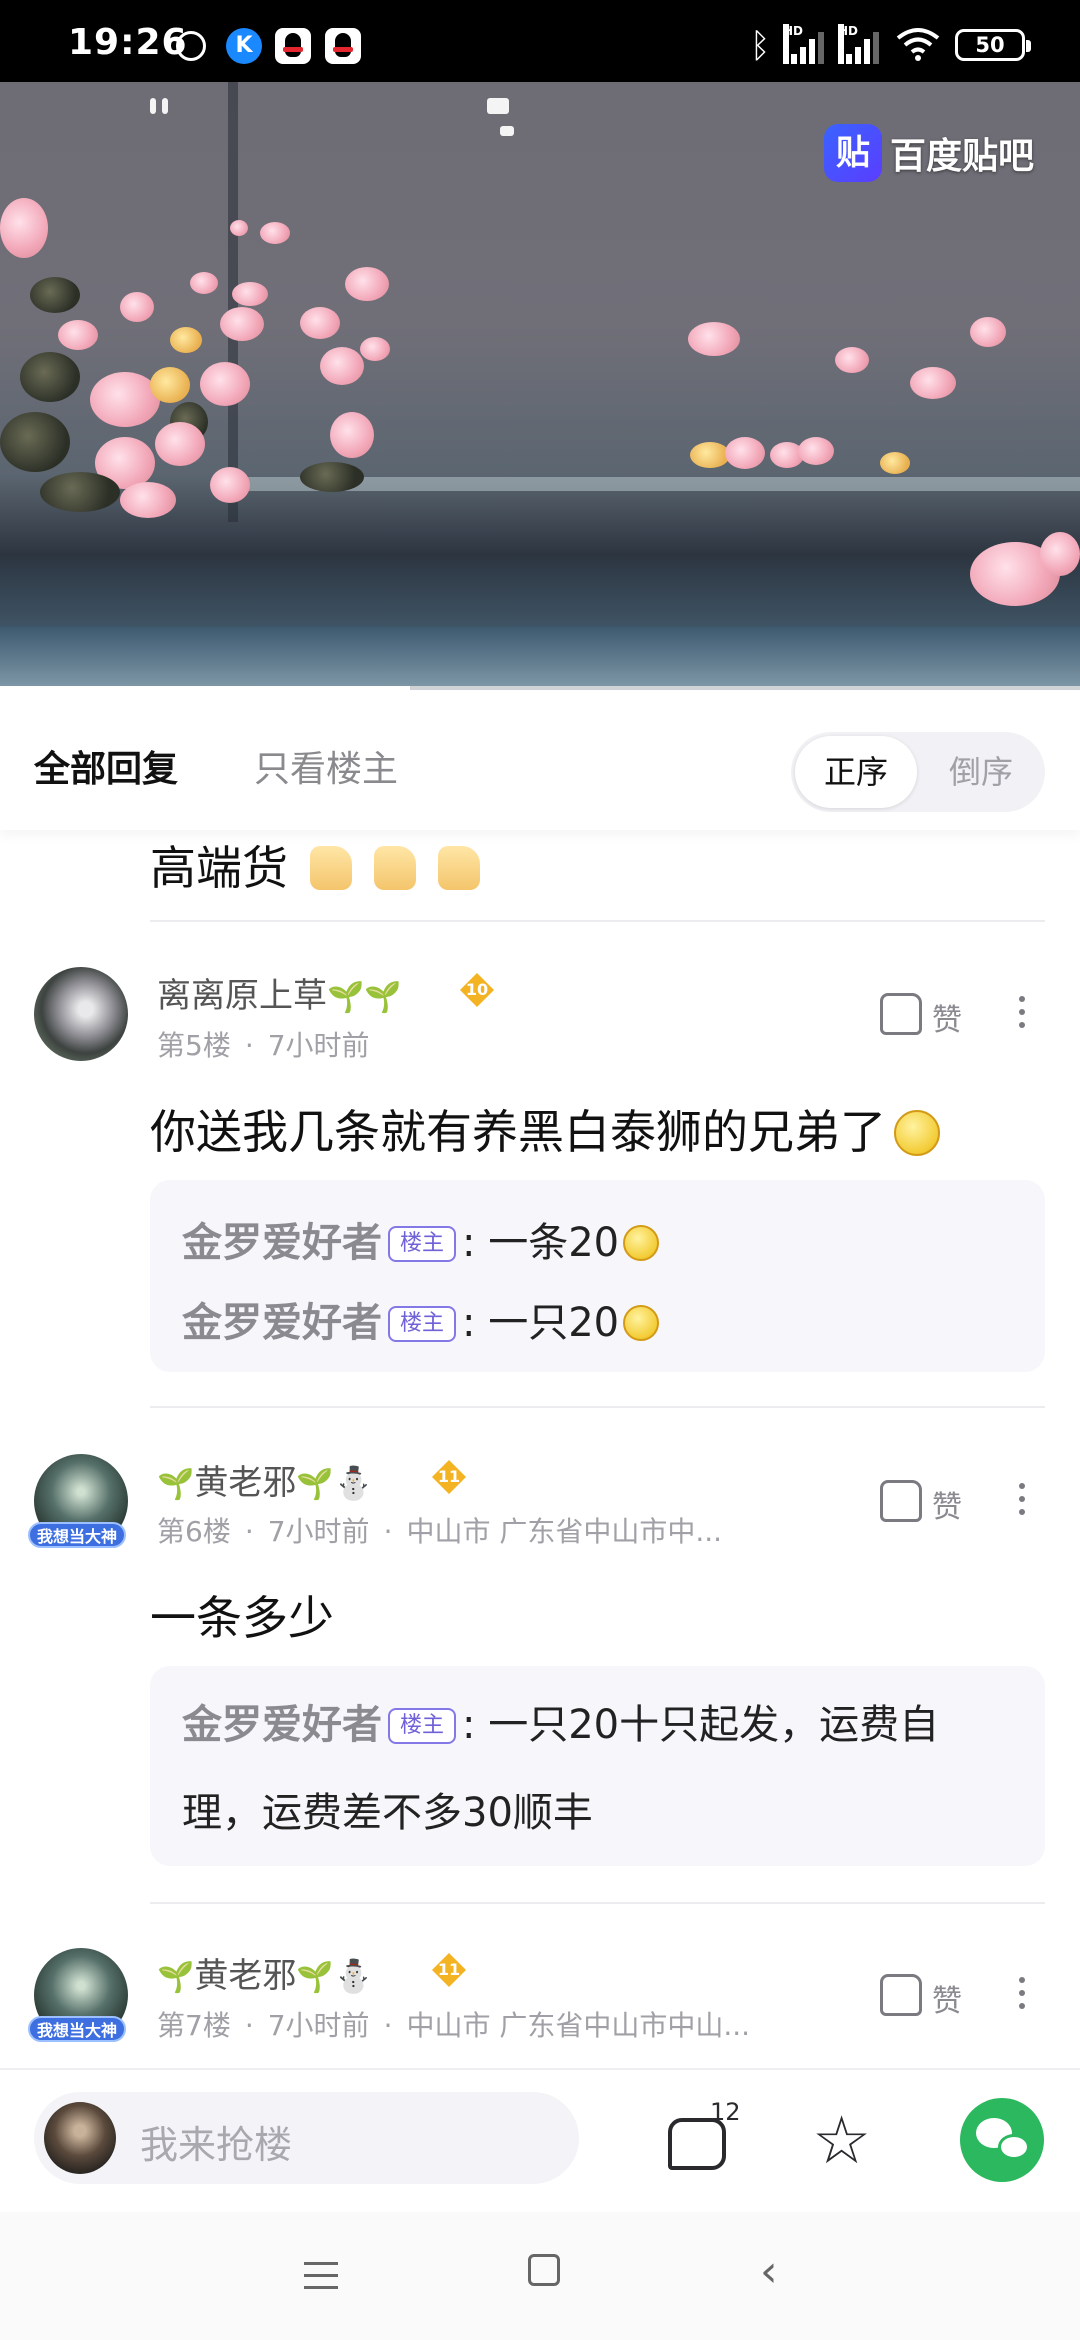 This screenshot has width=1080, height=2340. Describe the element at coordinates (597, 1276) in the screenshot. I see `sub-reply-box: 金罗爱好者 楼主: 一条20 金罗爱好者 楼主: 一只20` at that location.